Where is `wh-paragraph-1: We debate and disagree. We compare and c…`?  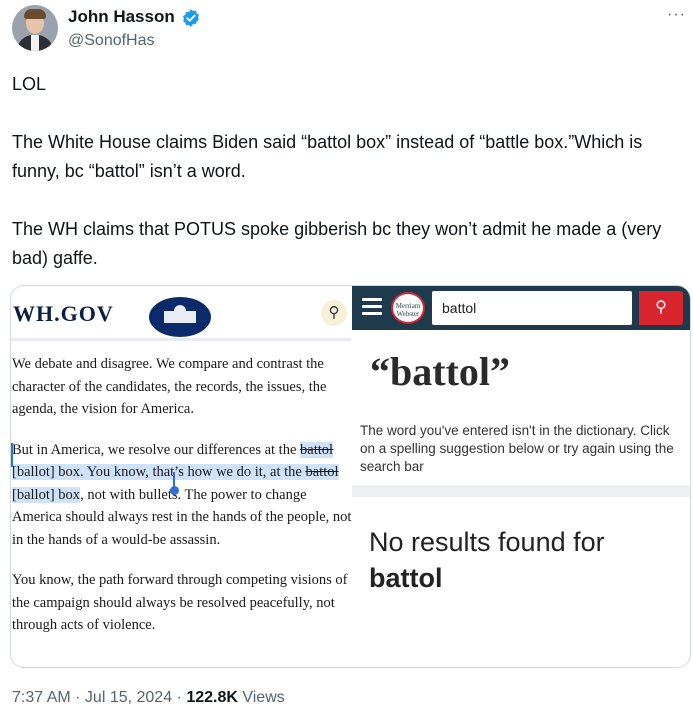
wh-paragraph-1: We debate and disagree. We compare and c… is located at coordinates (169, 386).